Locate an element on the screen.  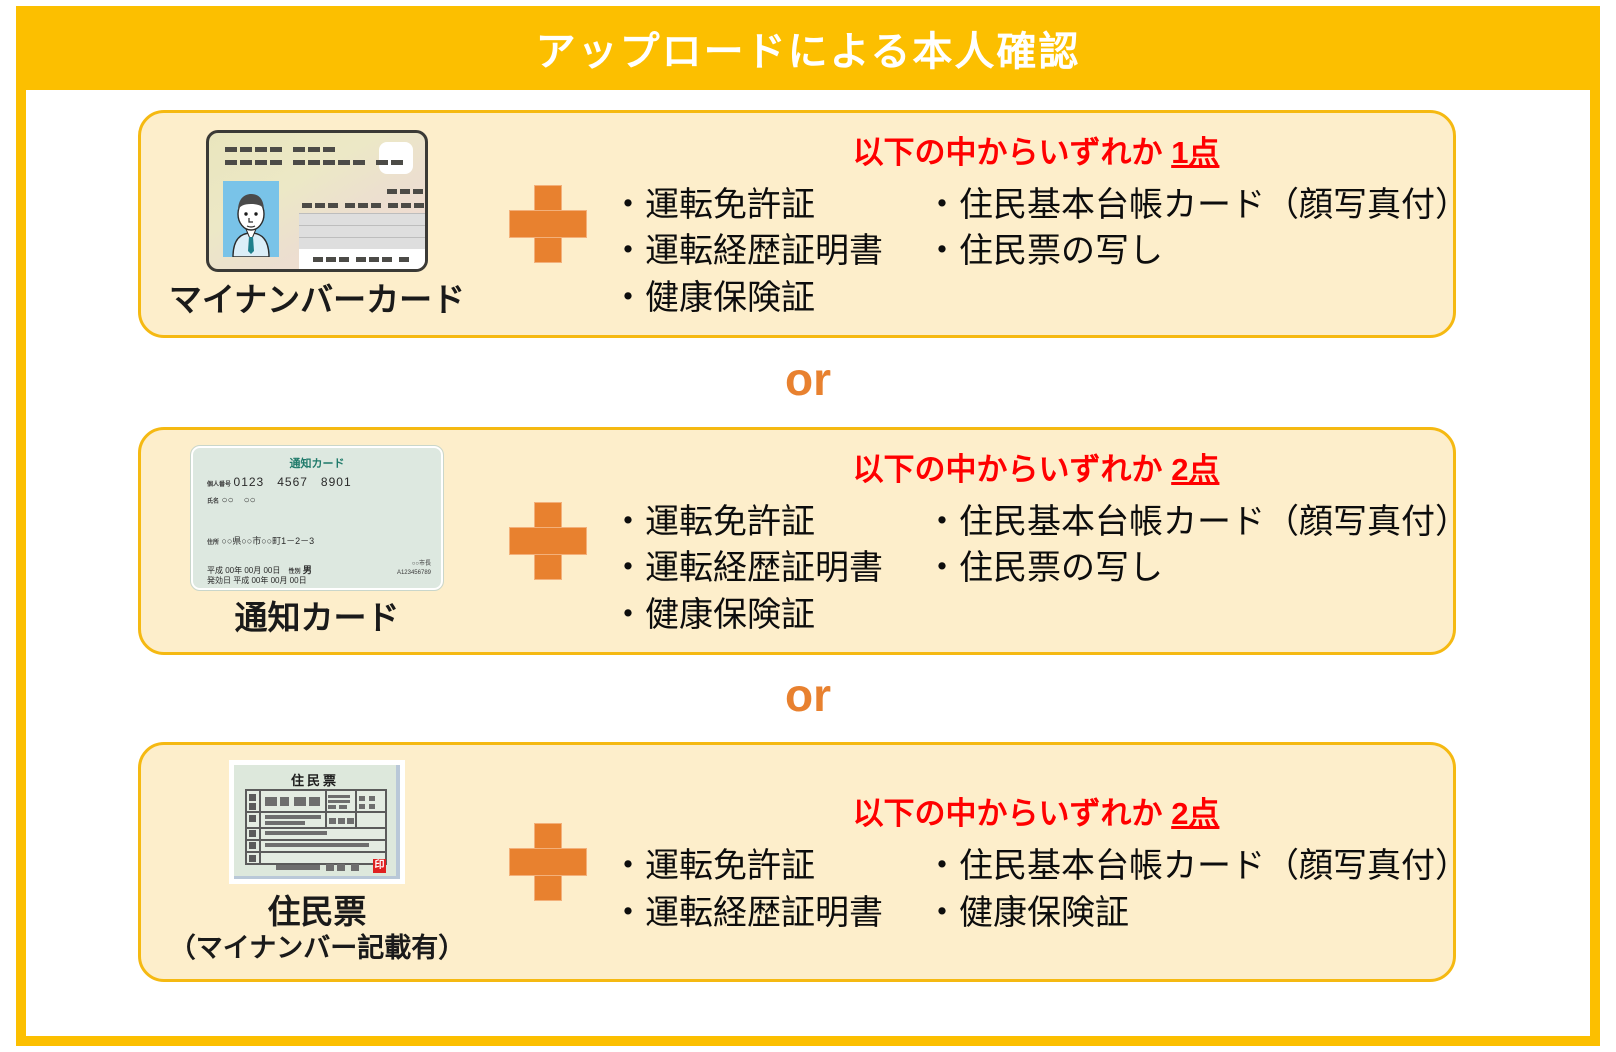
heading-count: 1点 is located at coordinates (1195, 153).